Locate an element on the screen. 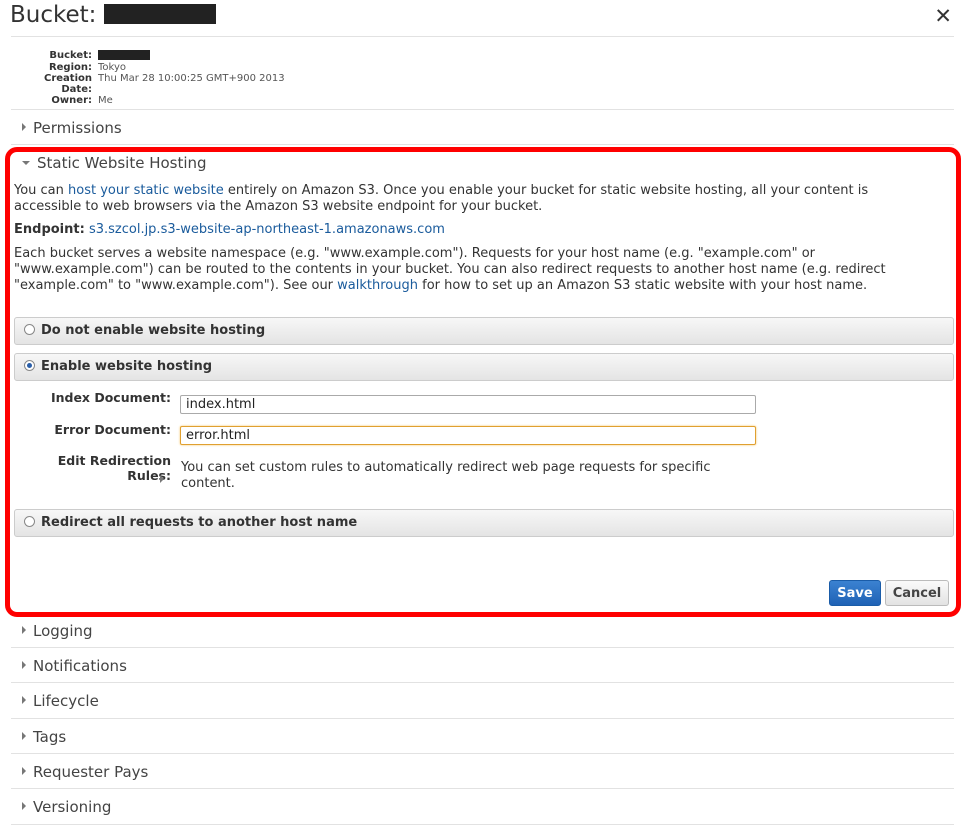  error-document-label: Error Document: is located at coordinates (112, 429).